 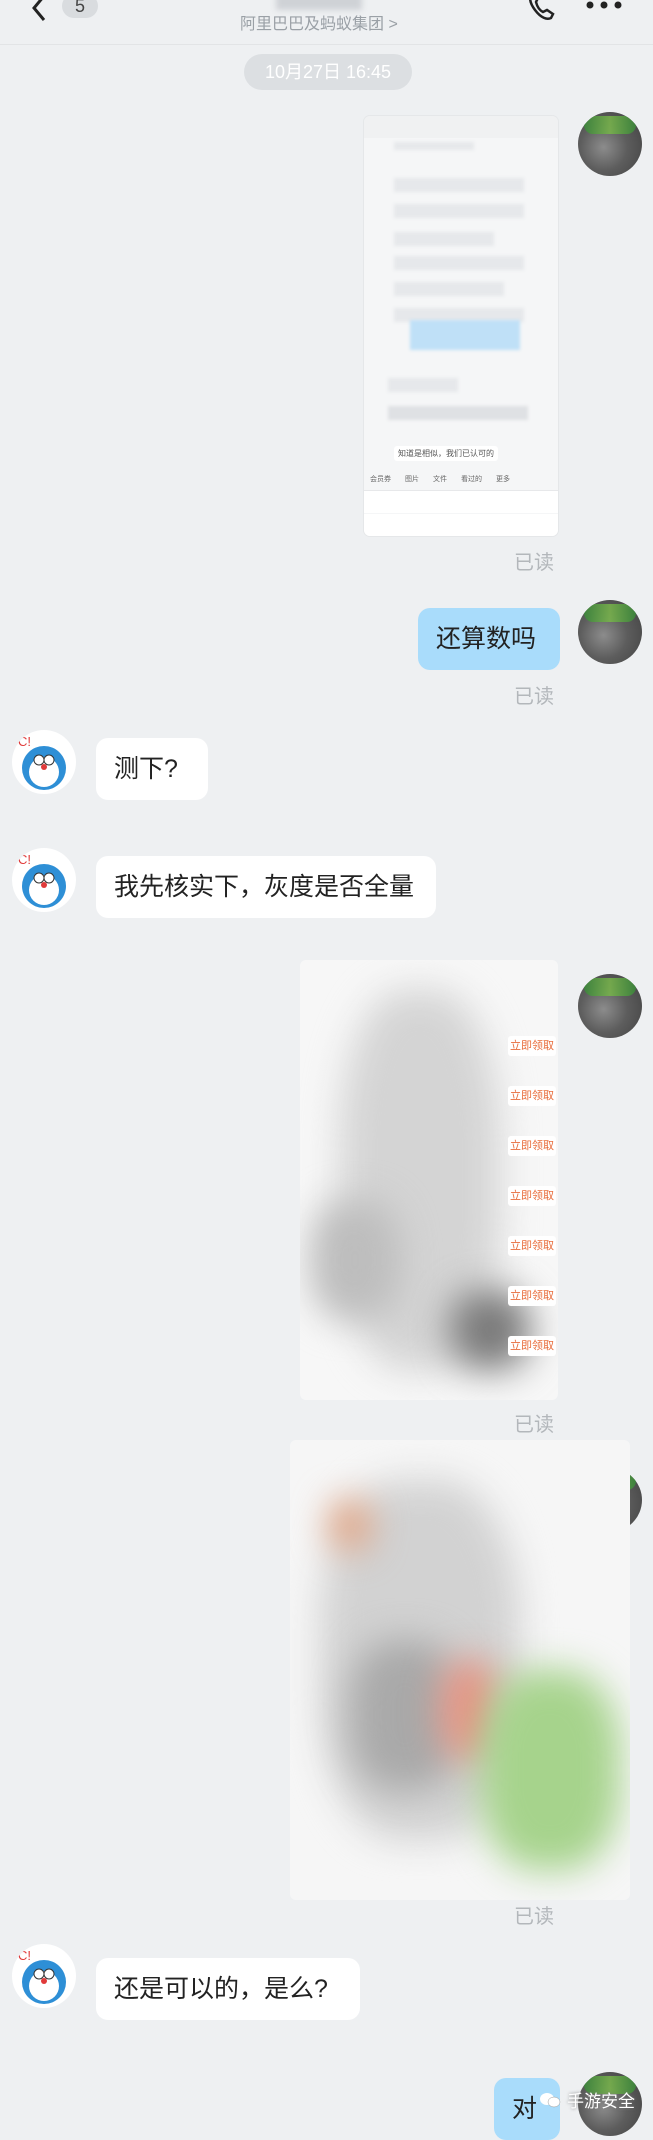 I want to click on wechat-watermark: 手游安全, so click(x=587, y=2099).